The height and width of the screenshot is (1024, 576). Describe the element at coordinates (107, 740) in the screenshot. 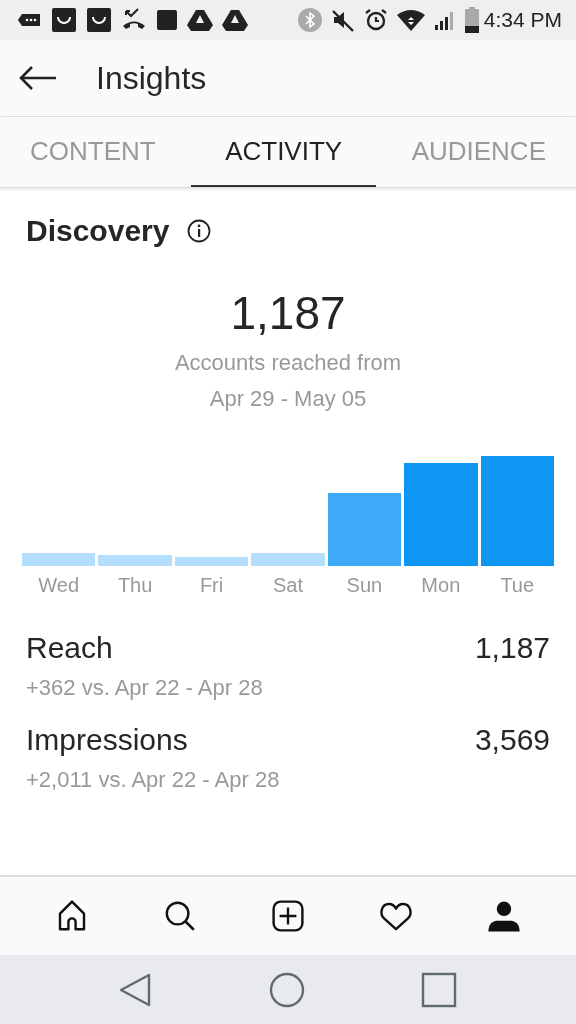

I see `metric-name: Impressions` at that location.